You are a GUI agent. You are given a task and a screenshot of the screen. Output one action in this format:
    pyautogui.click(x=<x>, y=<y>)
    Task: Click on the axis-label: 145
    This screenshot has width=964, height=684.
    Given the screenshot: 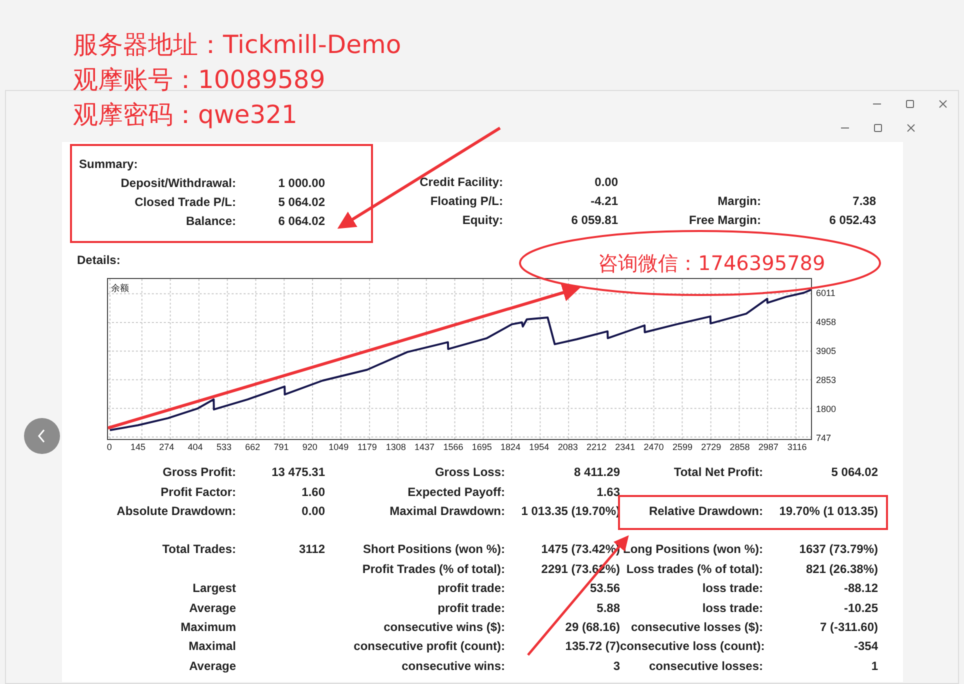 What is the action you would take?
    pyautogui.click(x=137, y=447)
    